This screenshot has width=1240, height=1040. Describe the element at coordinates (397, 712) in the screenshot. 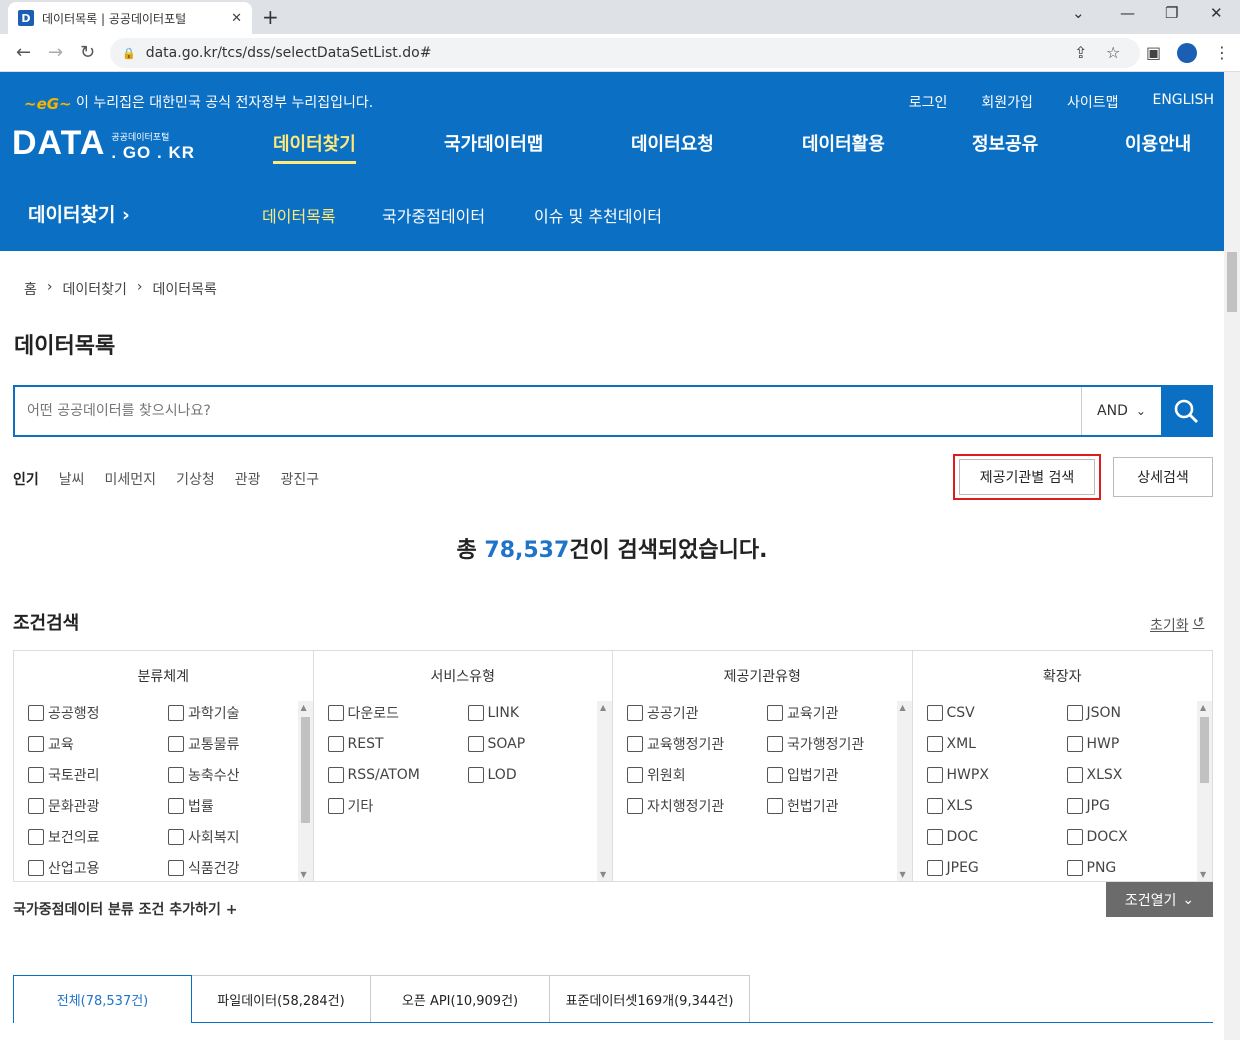

I see `filter-checkbox: 다운로드` at that location.